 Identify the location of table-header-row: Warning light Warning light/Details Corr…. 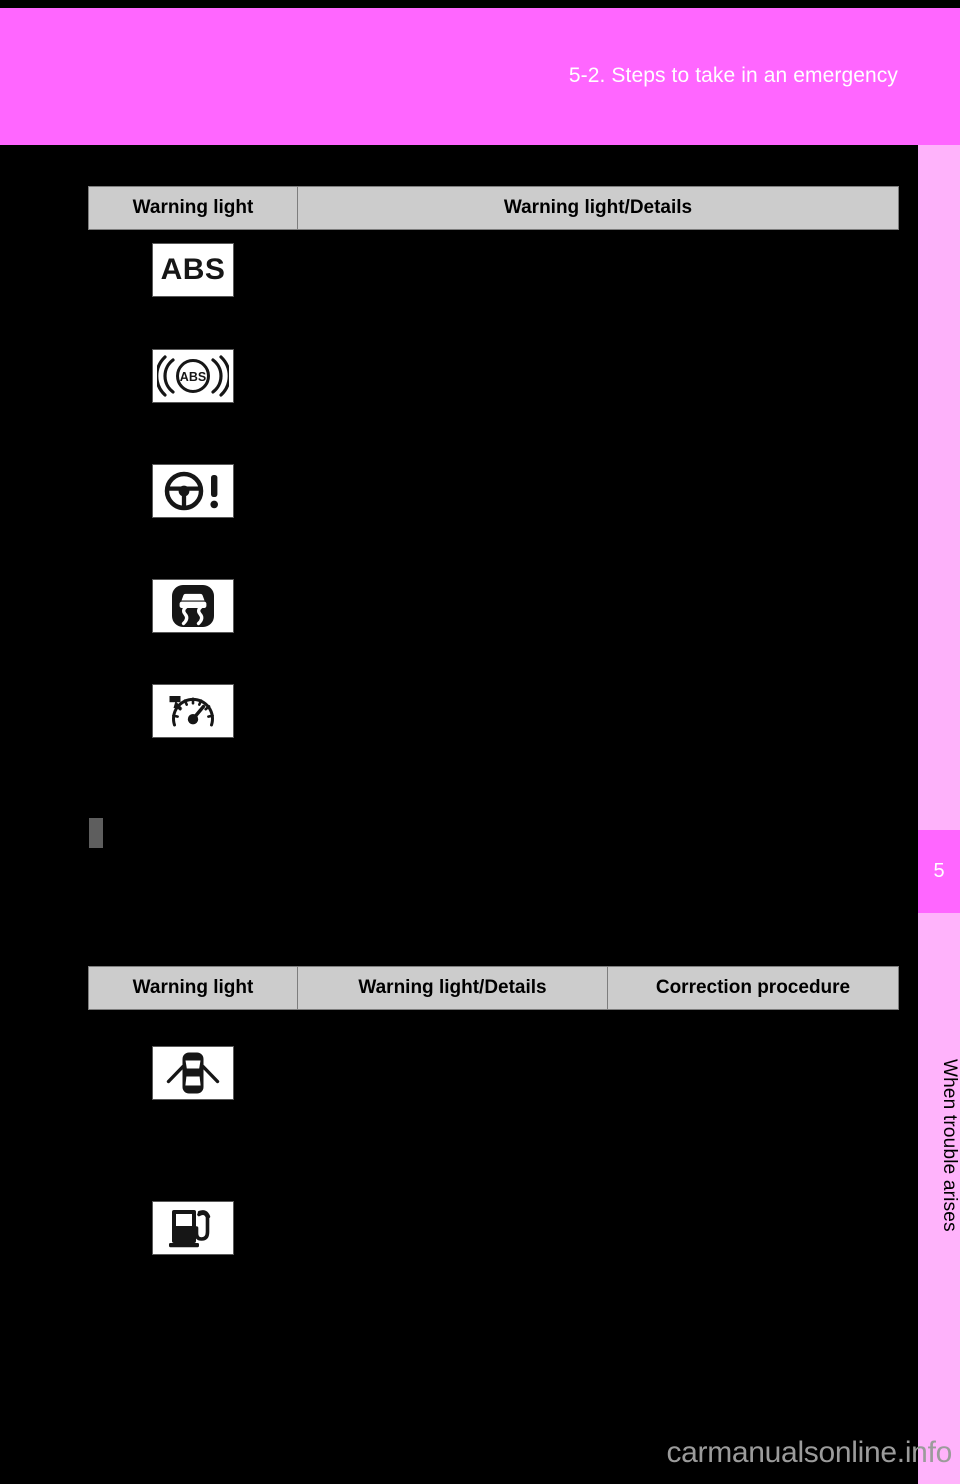
(493, 988).